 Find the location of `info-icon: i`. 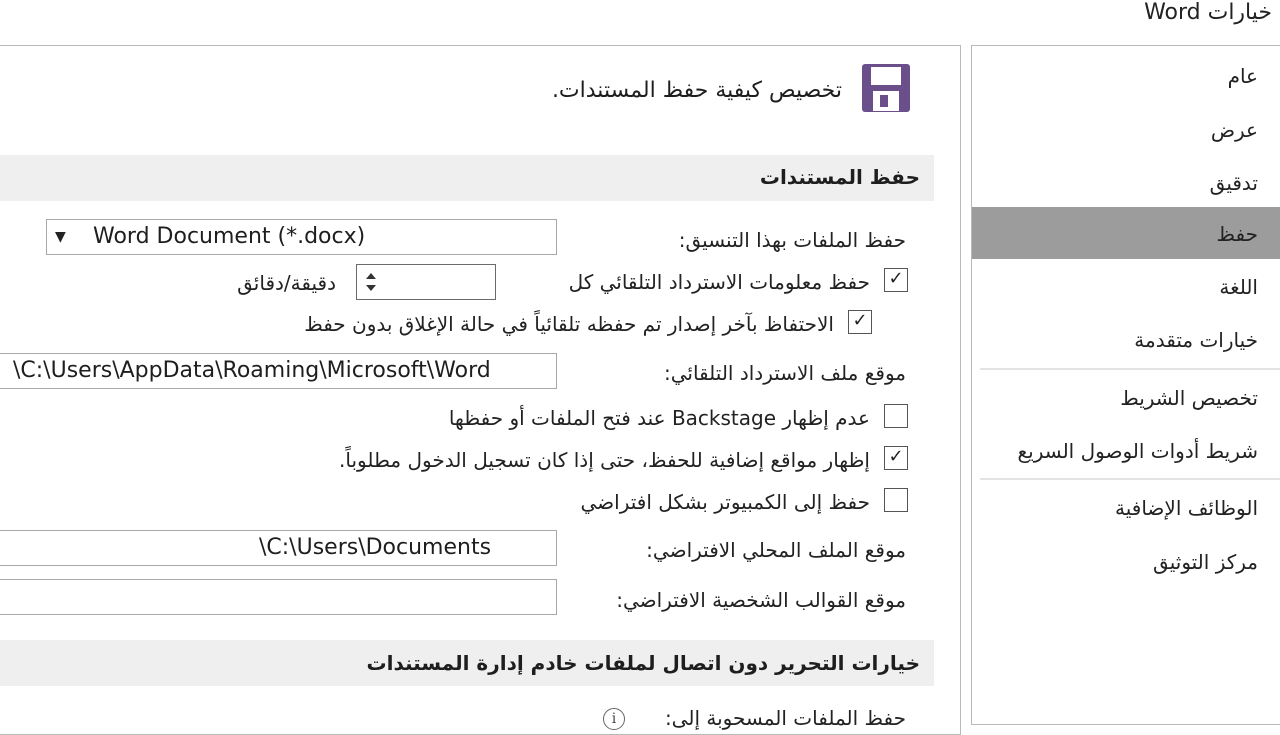

info-icon: i is located at coordinates (614, 719).